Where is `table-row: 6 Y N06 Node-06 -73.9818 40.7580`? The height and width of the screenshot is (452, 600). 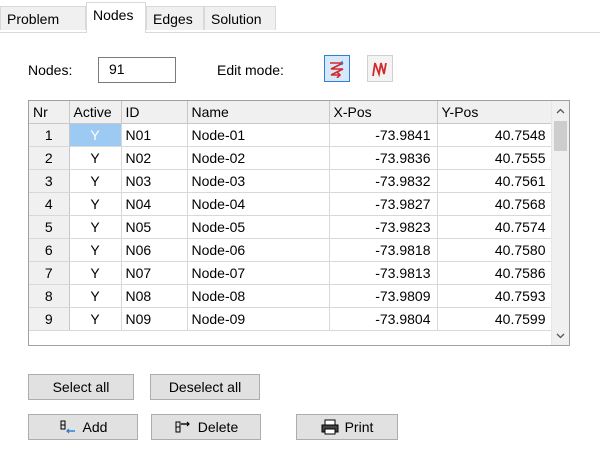 table-row: 6 Y N06 Node-06 -73.9818 40.7580 is located at coordinates (291, 250).